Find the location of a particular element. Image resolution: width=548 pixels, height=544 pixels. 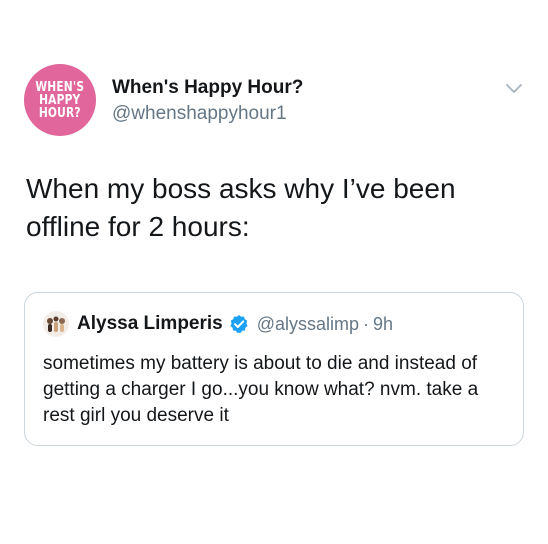

avatar-line-3: HOUR? is located at coordinates (60, 113).